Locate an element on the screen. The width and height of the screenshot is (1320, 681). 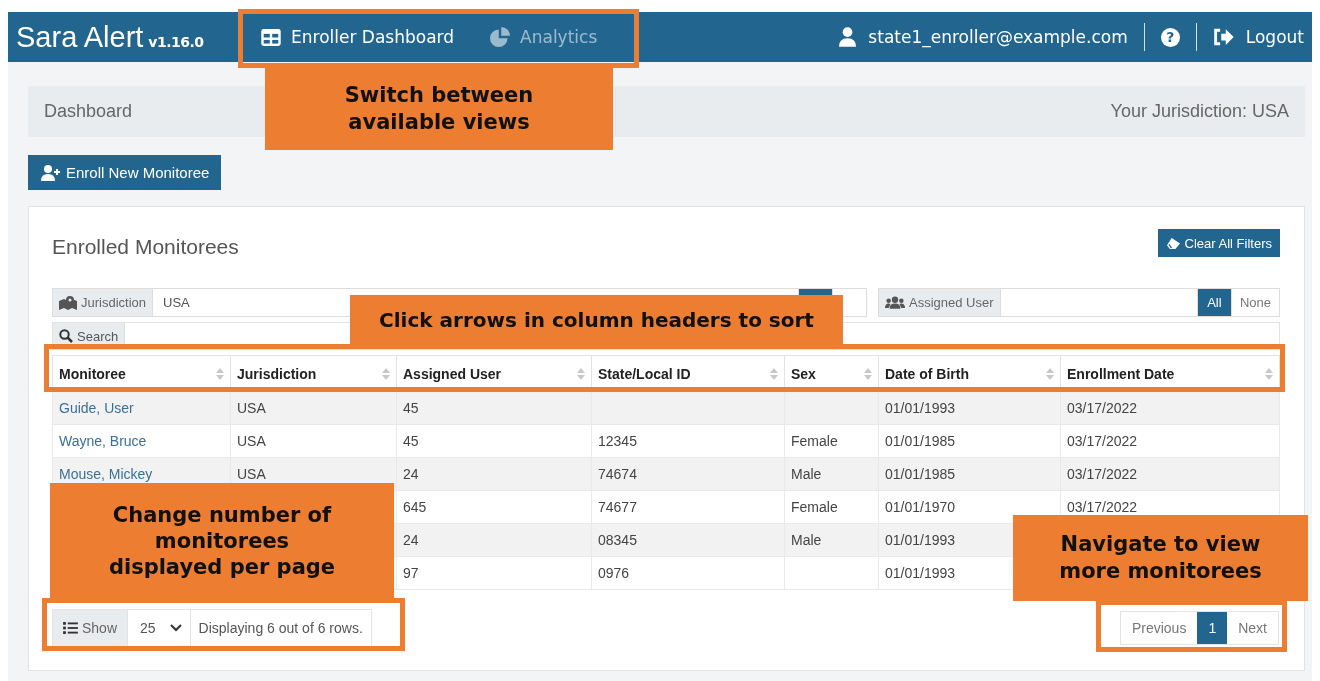
show-label: Show is located at coordinates (91, 628).